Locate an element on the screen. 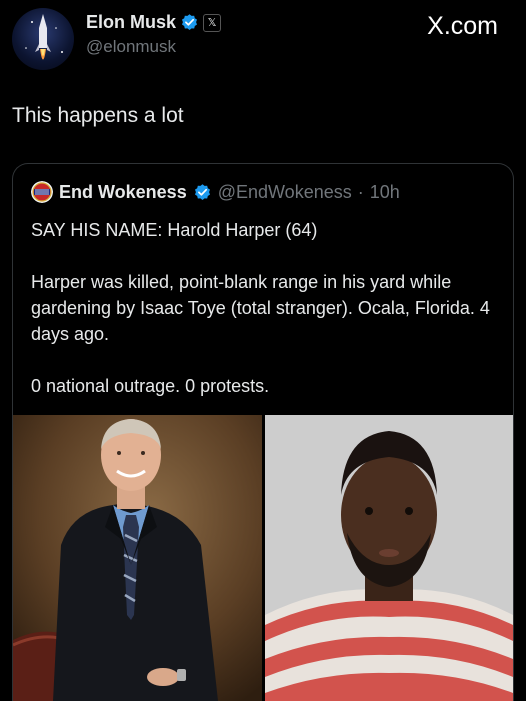 This screenshot has width=526, height=701. quote-author-handle: @EndWokeness is located at coordinates (285, 192).